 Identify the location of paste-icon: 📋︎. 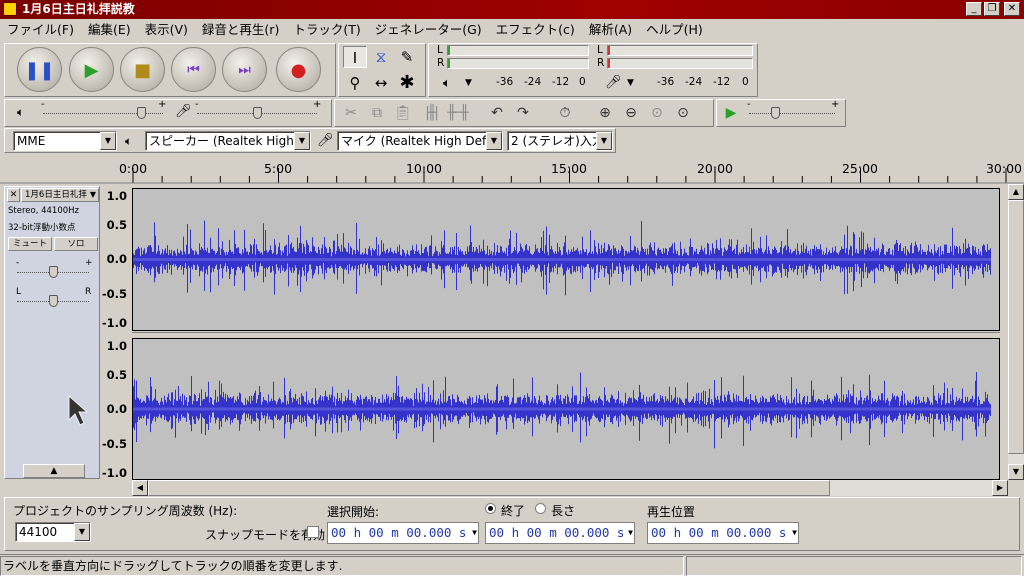
(403, 113).